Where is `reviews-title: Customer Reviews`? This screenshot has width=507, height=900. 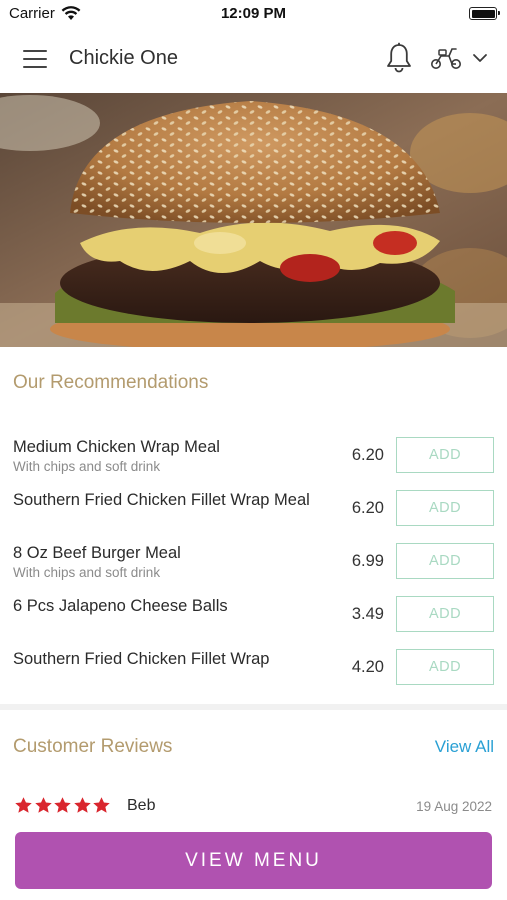 reviews-title: Customer Reviews is located at coordinates (93, 746).